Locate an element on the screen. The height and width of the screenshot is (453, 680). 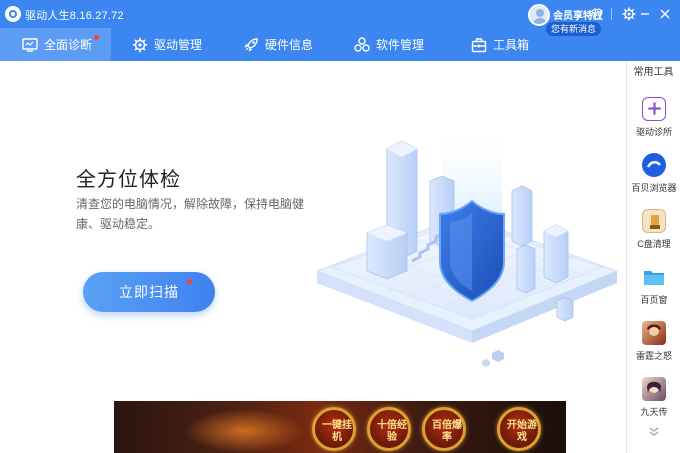
tab-label: 工具箱 is located at coordinates (511, 45).